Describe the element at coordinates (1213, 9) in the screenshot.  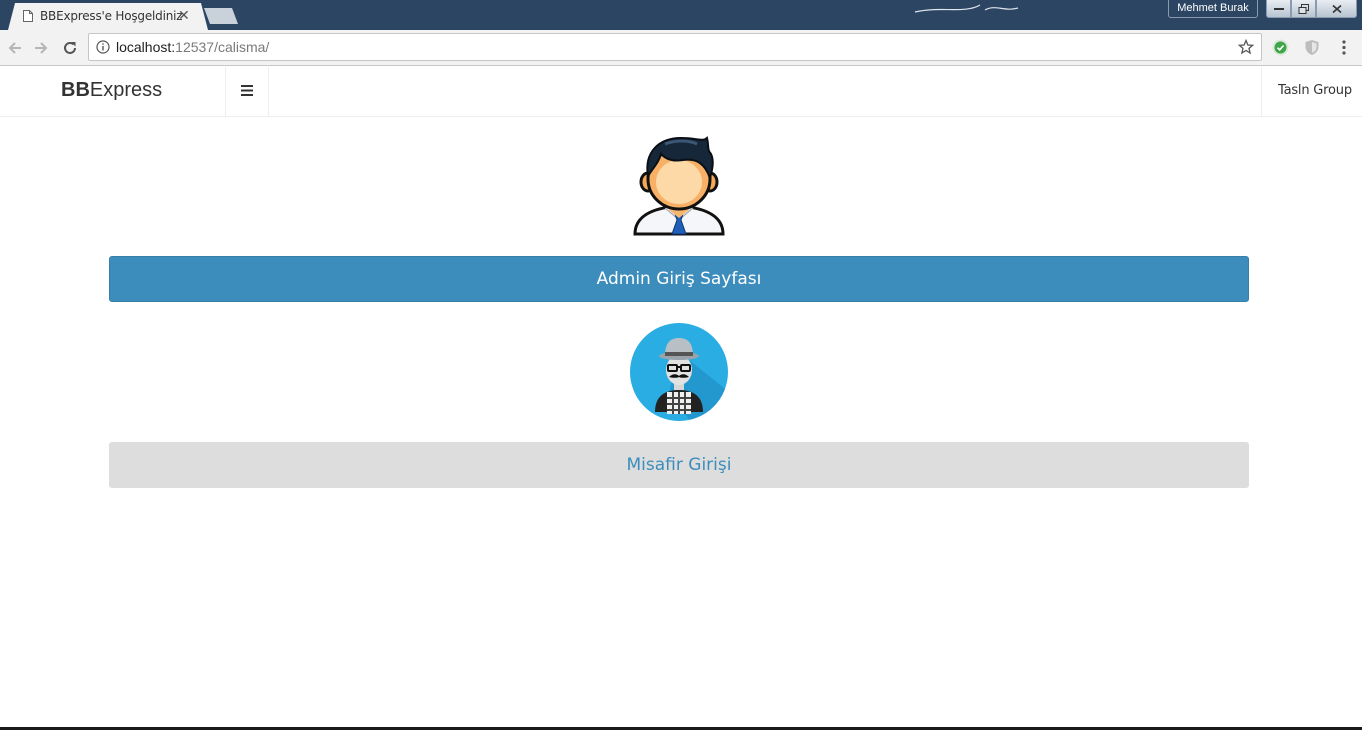
I see `profile-button: Mehmet Burak` at that location.